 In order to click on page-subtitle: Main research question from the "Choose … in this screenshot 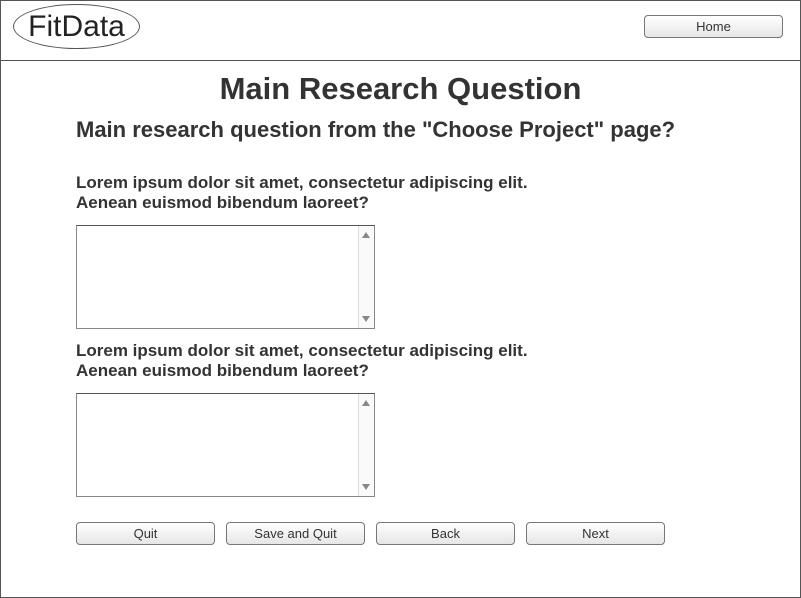, I will do `click(376, 129)`.